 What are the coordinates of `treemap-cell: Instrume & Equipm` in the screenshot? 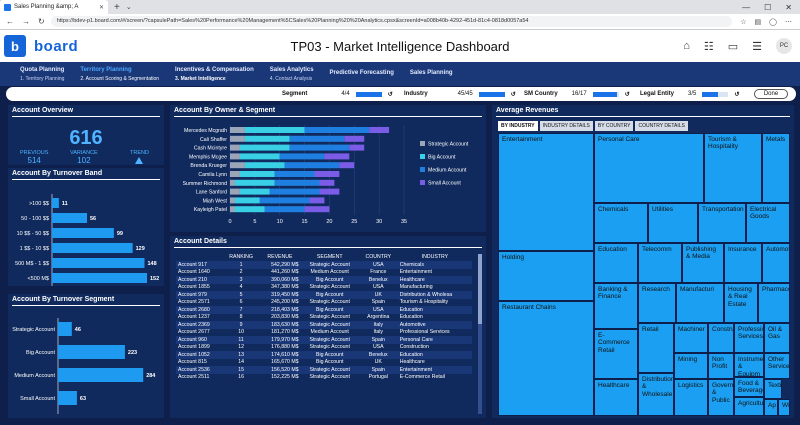 It's located at (749, 365).